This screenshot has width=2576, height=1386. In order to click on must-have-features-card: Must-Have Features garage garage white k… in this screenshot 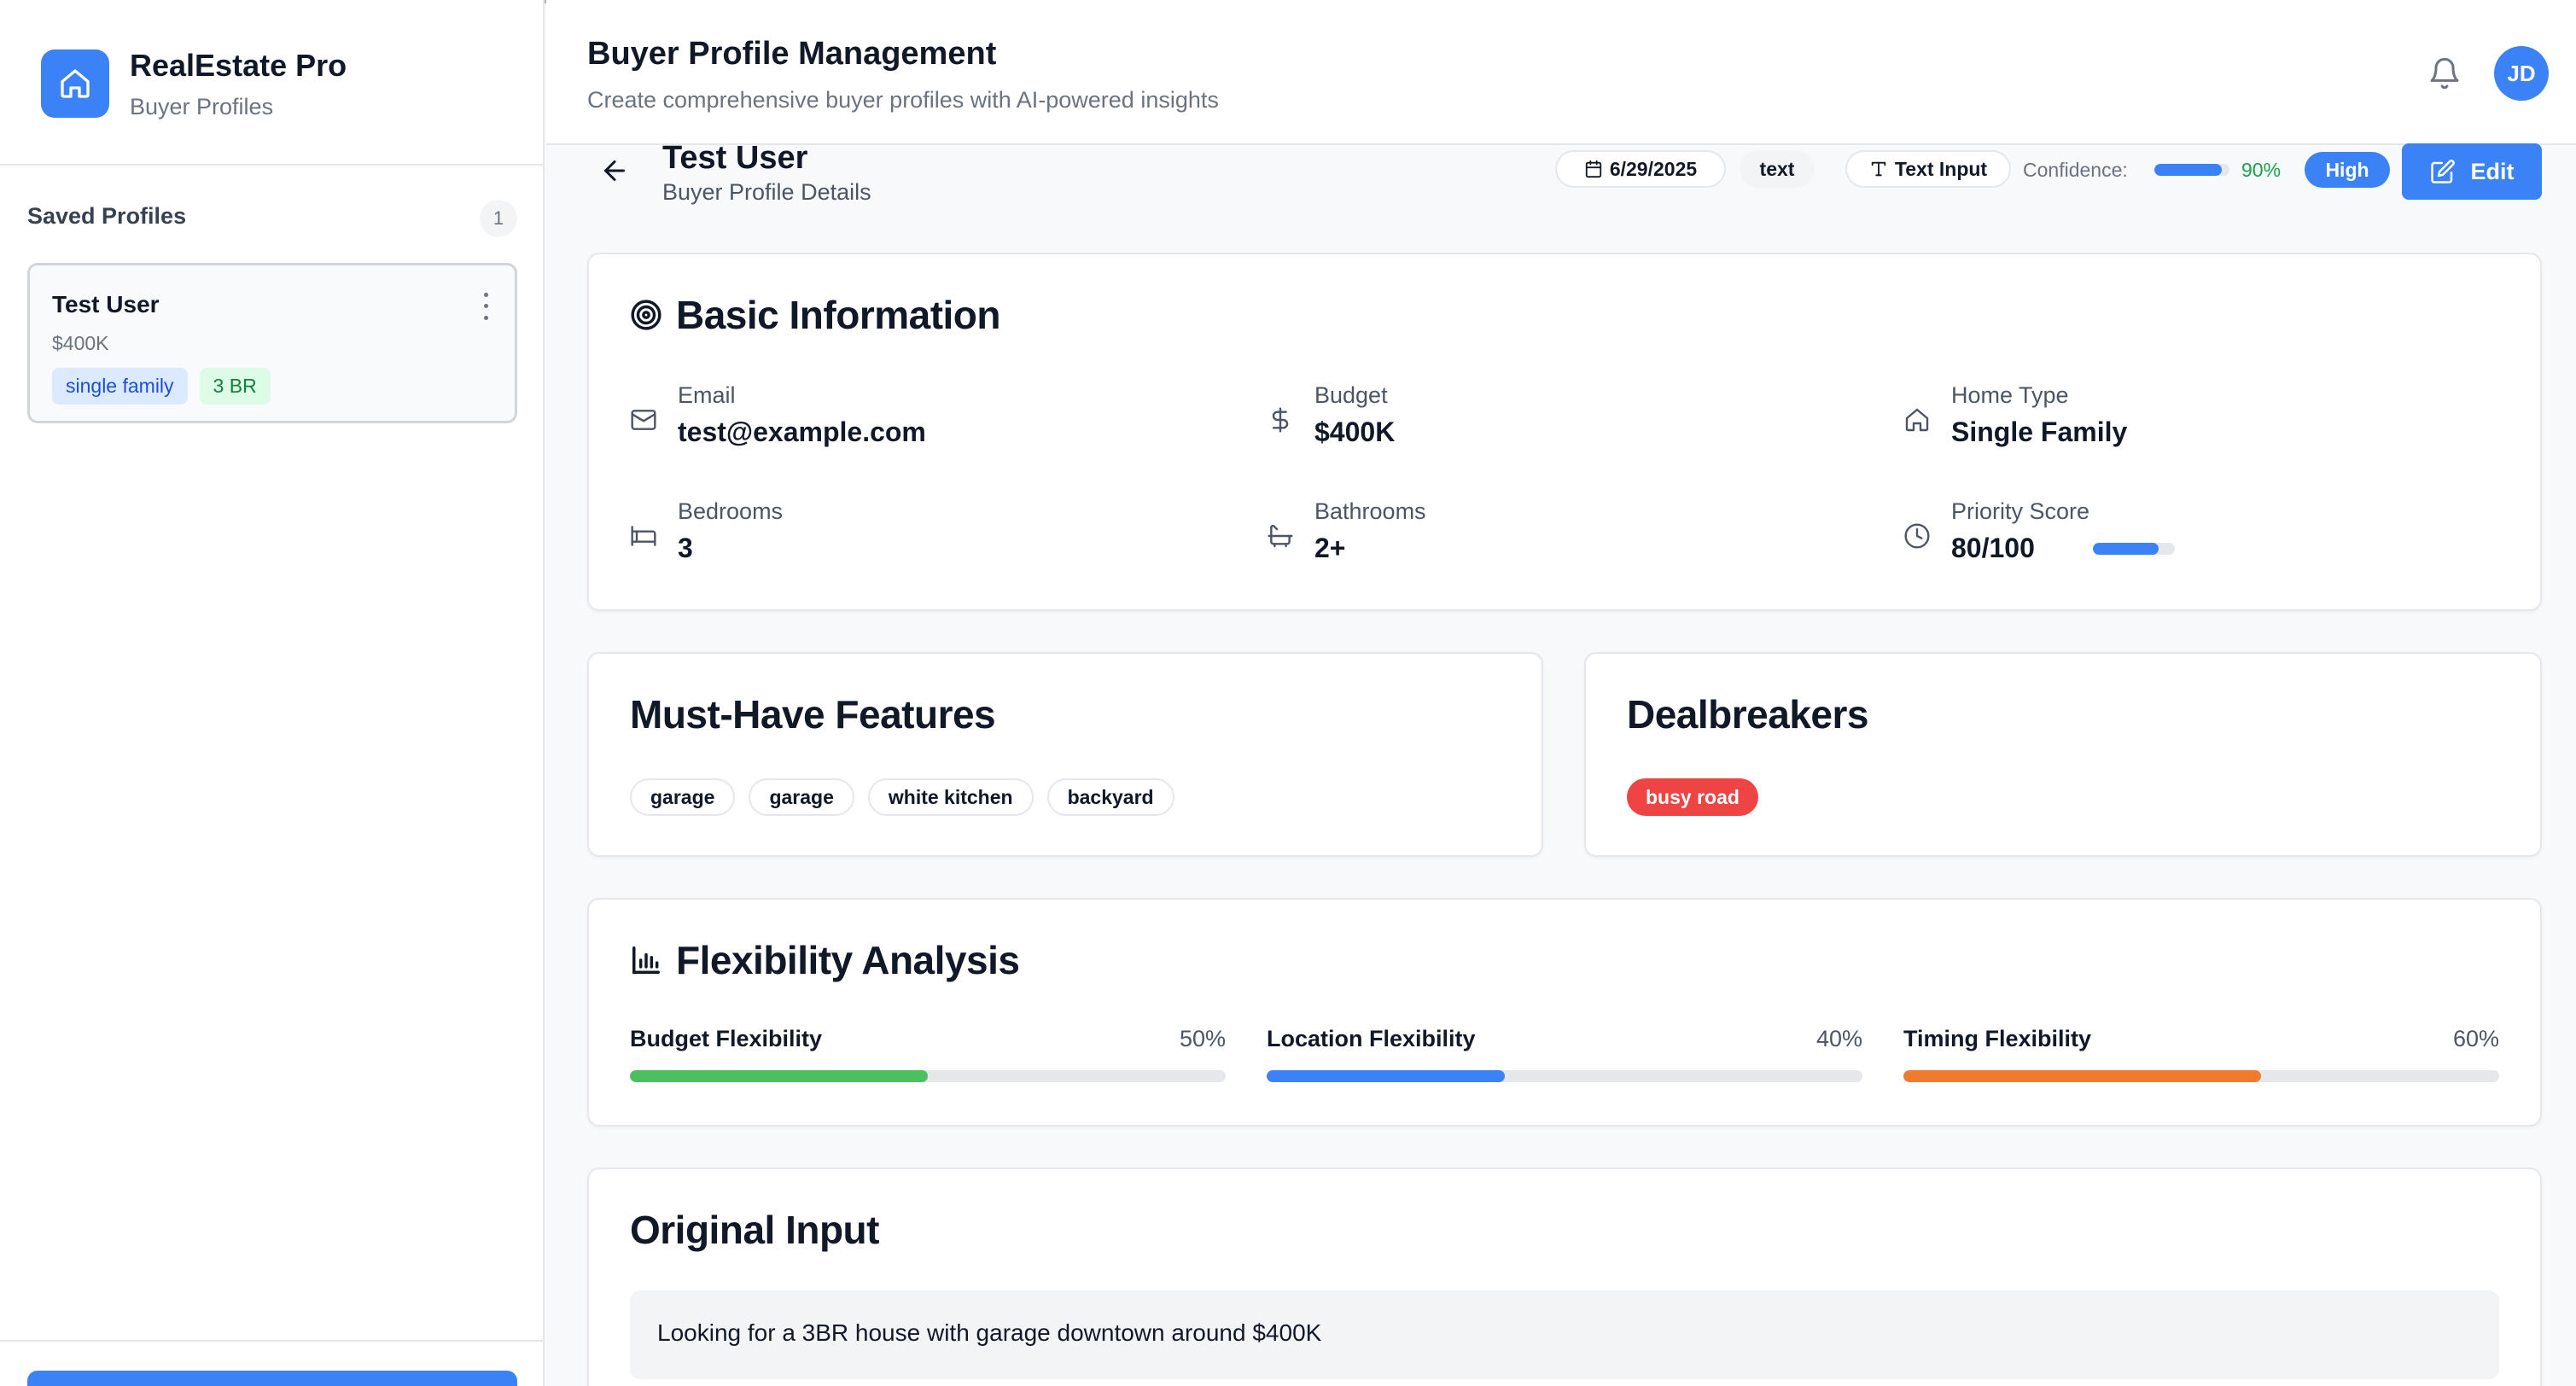, I will do `click(1065, 754)`.